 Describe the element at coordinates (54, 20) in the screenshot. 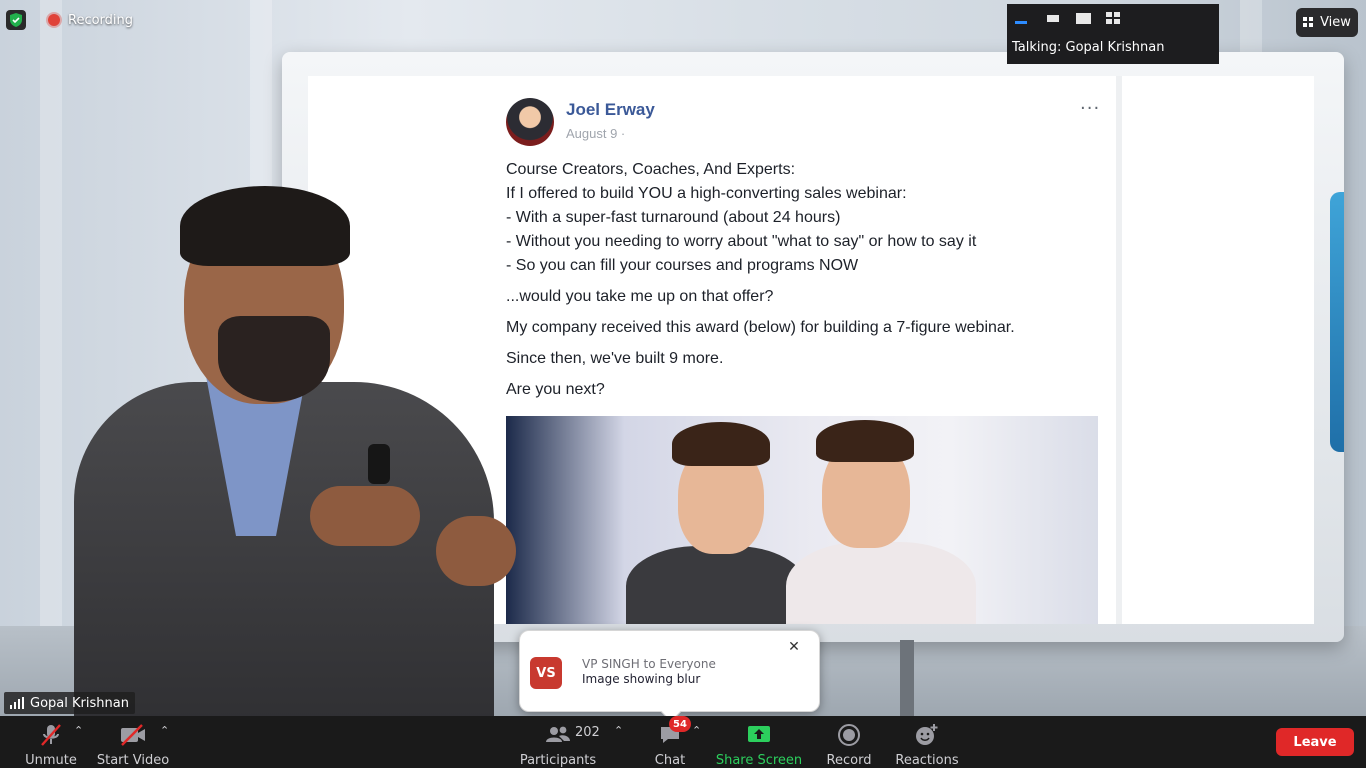

I see `record-dot-icon` at that location.